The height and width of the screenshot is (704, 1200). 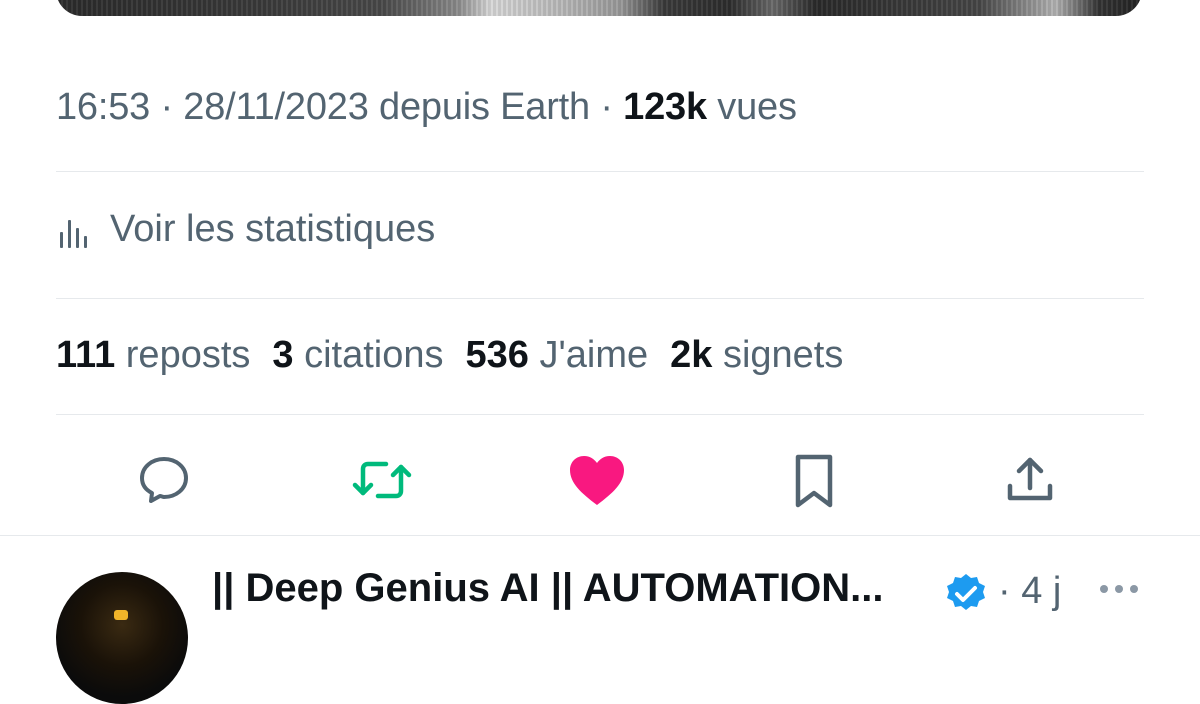 What do you see at coordinates (966, 592) in the screenshot?
I see `verified-badge-icon` at bounding box center [966, 592].